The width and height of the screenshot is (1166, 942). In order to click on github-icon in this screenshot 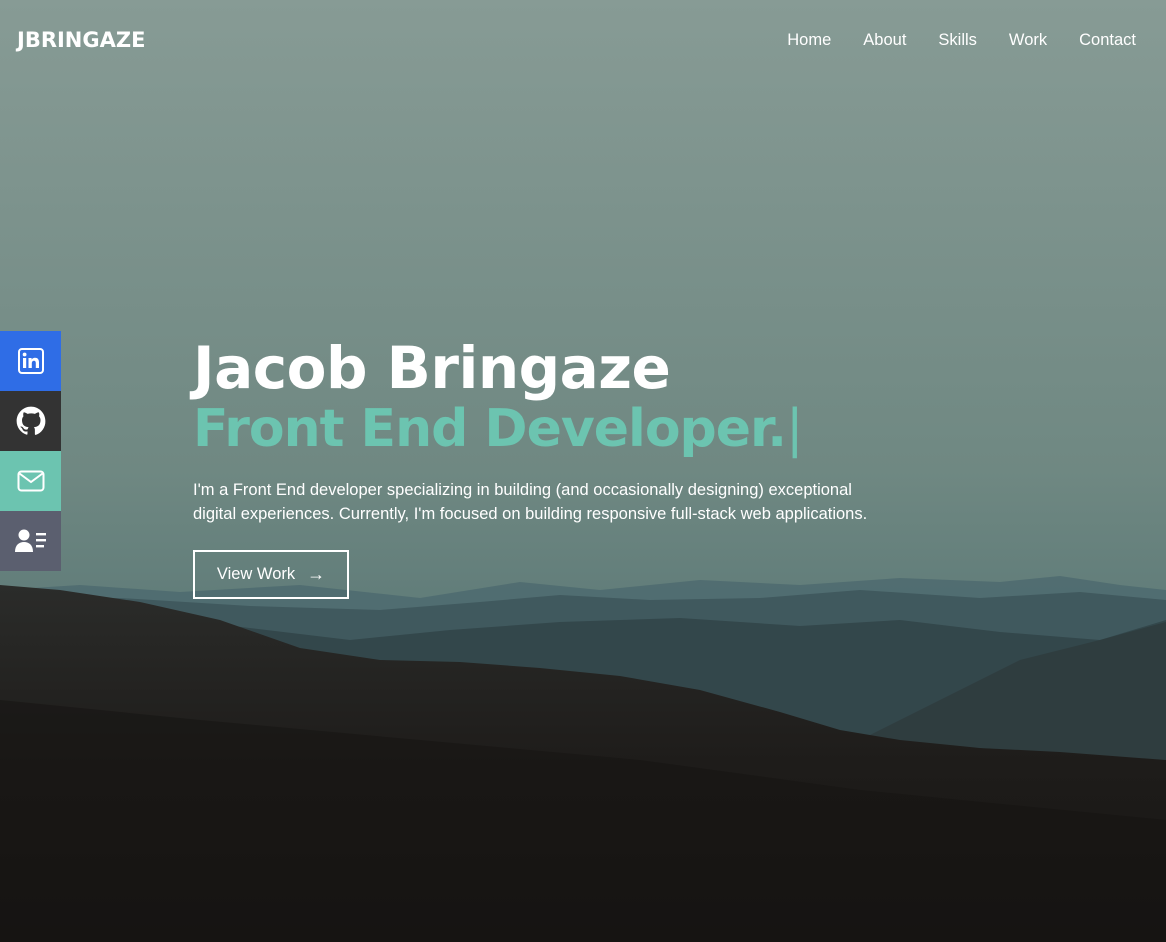, I will do `click(30, 420)`.